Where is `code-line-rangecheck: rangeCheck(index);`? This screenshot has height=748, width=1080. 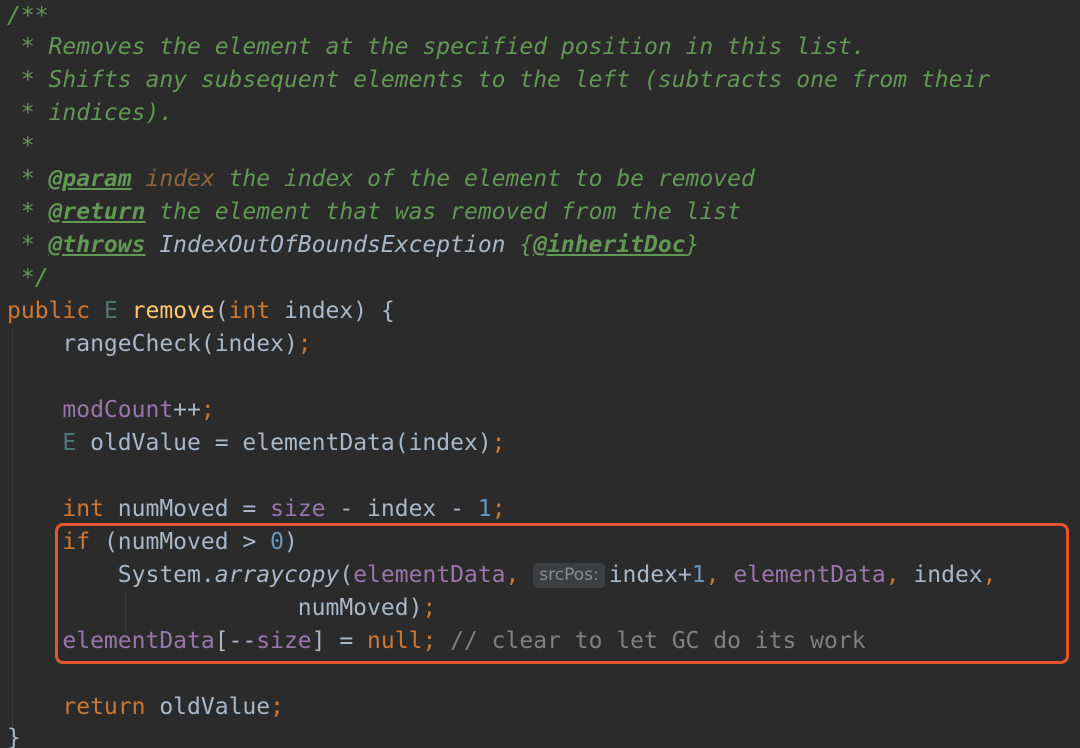
code-line-rangecheck: rangeCheck(index); is located at coordinates (187, 344).